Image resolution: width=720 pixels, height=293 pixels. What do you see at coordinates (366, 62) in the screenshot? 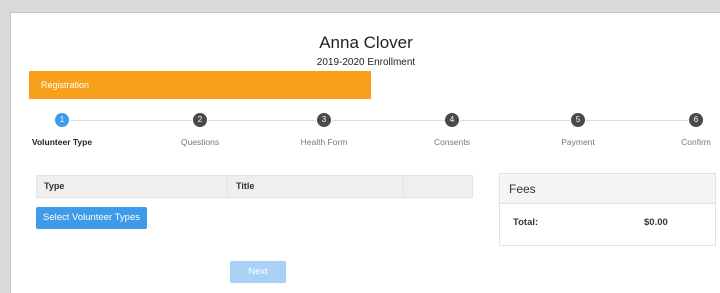
I see `enrollment-subtitle: 2019-2020 Enrollment` at bounding box center [366, 62].